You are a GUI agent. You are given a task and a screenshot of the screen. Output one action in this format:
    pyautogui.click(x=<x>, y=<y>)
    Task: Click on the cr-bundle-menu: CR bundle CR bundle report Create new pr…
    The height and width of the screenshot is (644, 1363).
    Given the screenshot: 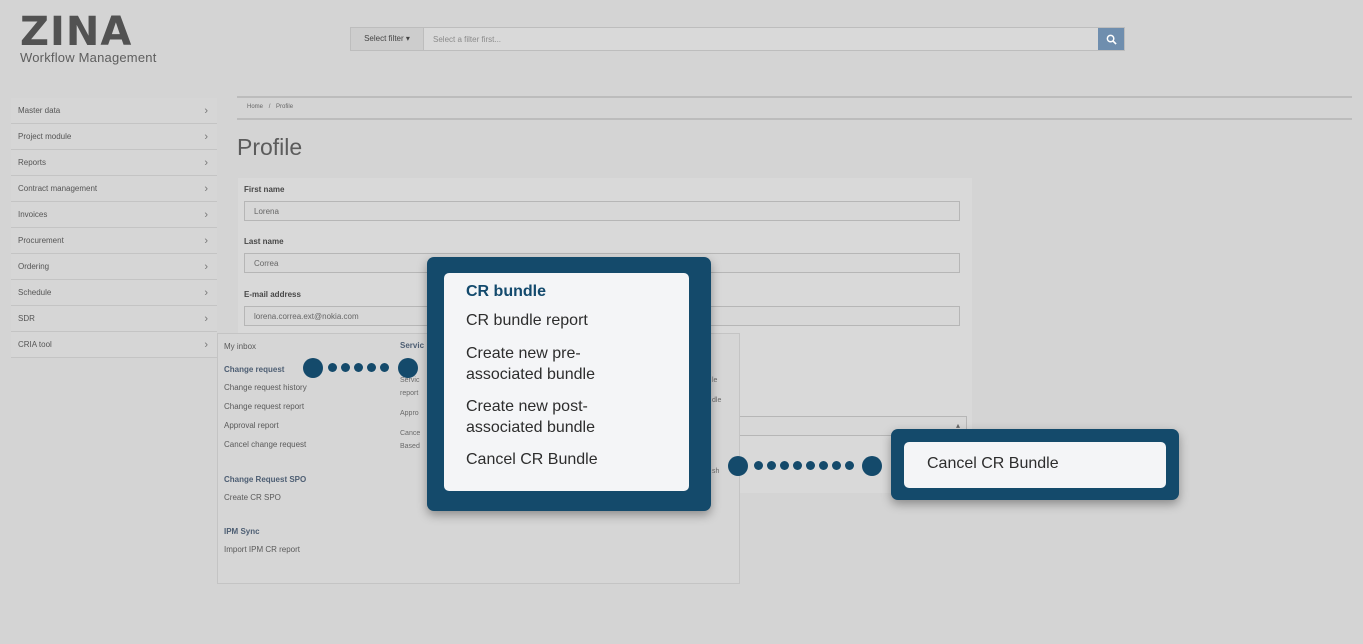 What is the action you would take?
    pyautogui.click(x=566, y=382)
    